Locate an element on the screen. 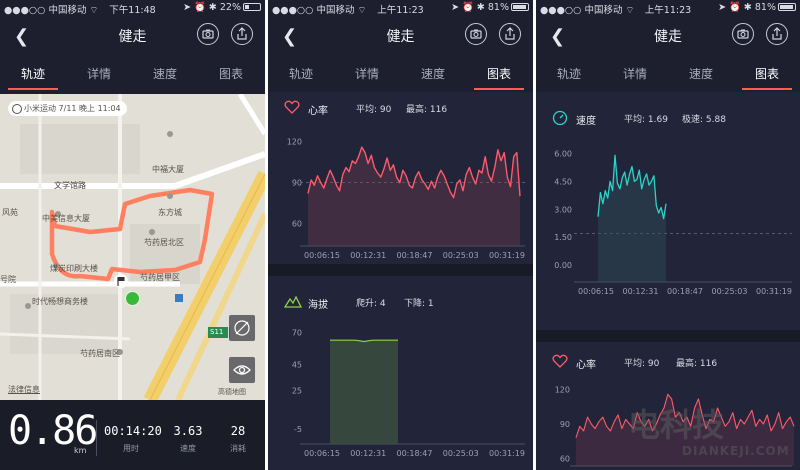  km-marker-off-icon is located at coordinates (242, 328).